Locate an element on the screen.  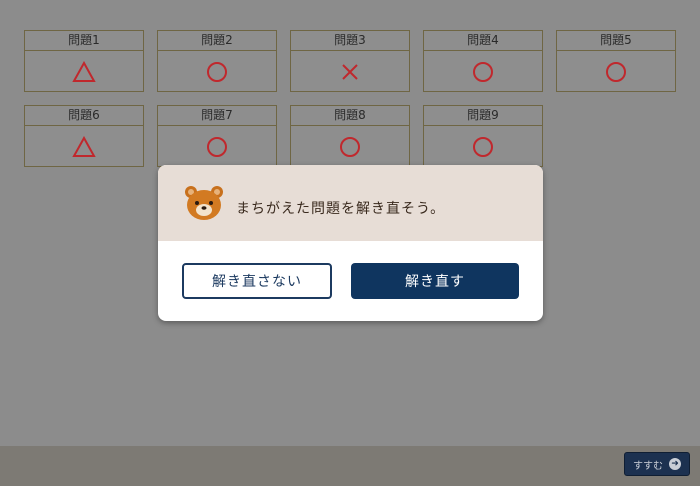
problem-card-4: 問題4 is located at coordinates (483, 61).